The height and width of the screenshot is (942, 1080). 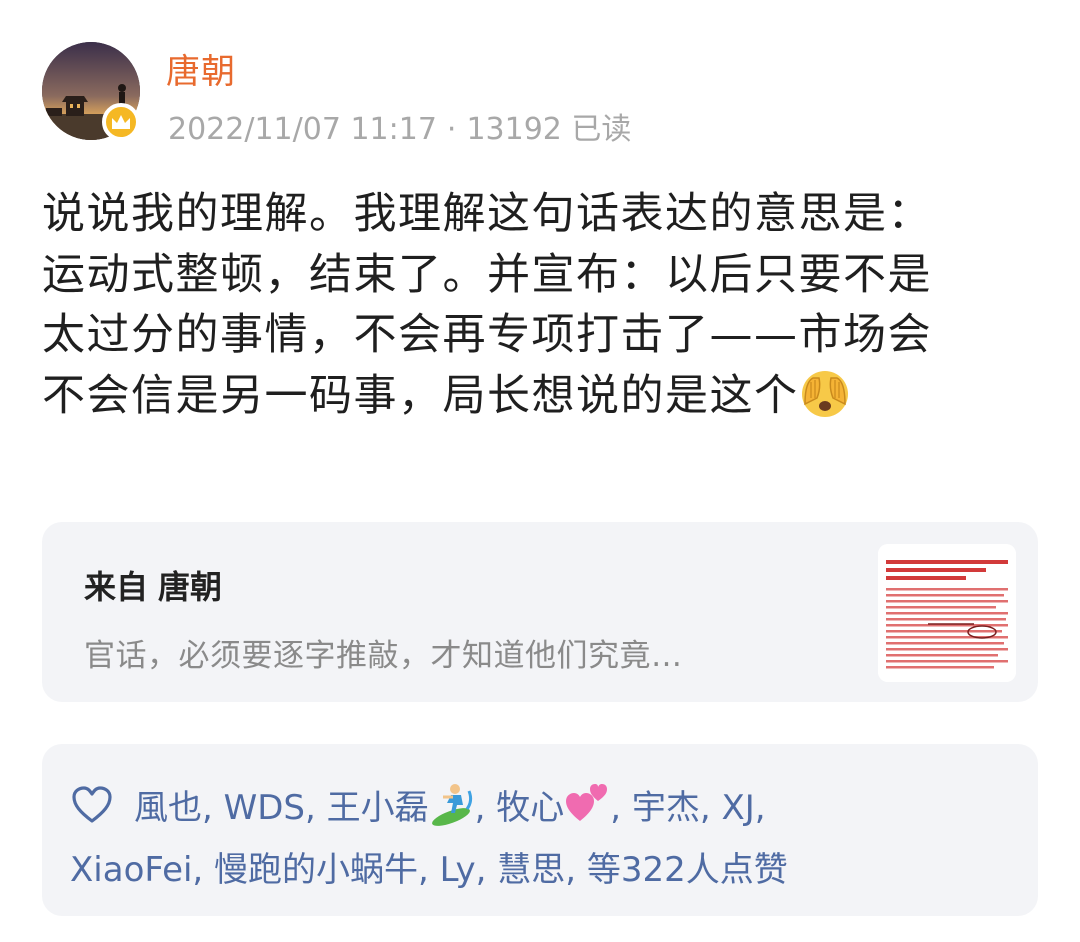 What do you see at coordinates (825, 394) in the screenshot?
I see `face-with-hands-over-eyes-icon` at bounding box center [825, 394].